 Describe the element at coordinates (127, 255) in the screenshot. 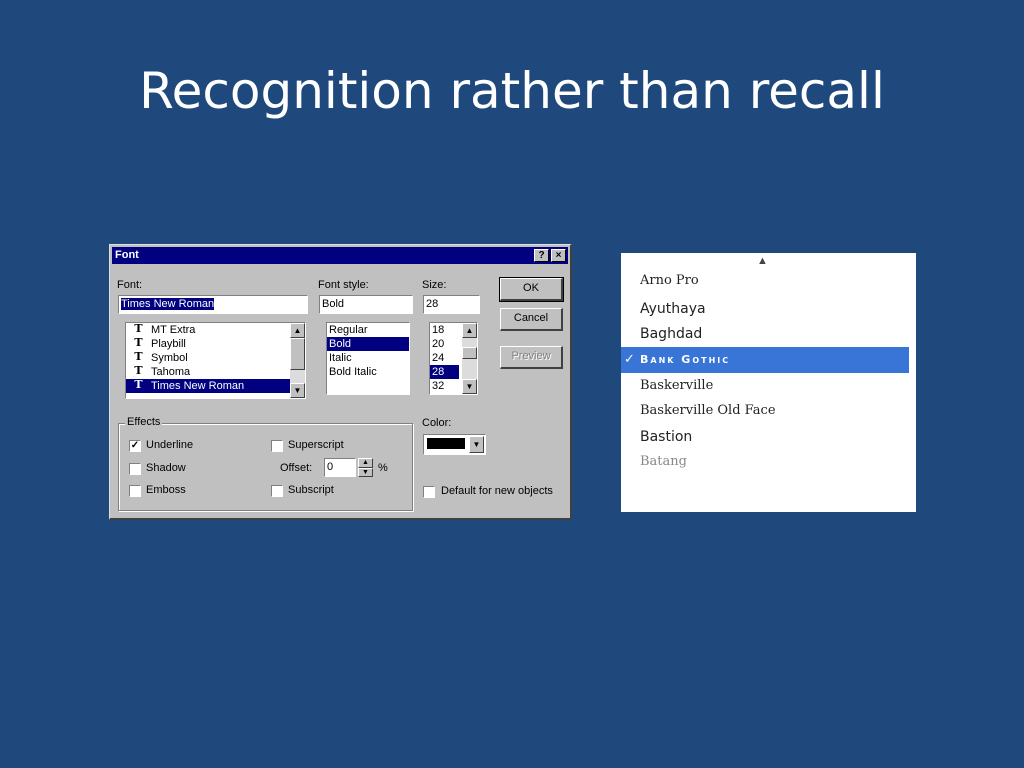

I see `dialog-title: Font` at that location.